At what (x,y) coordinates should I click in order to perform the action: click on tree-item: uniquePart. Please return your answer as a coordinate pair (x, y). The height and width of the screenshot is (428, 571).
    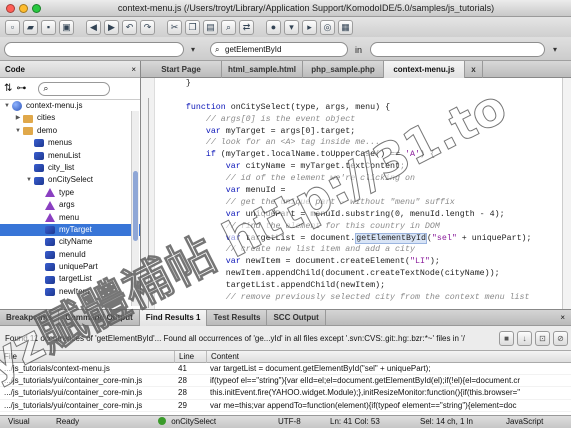
    Looking at the image, I should click on (70, 267).